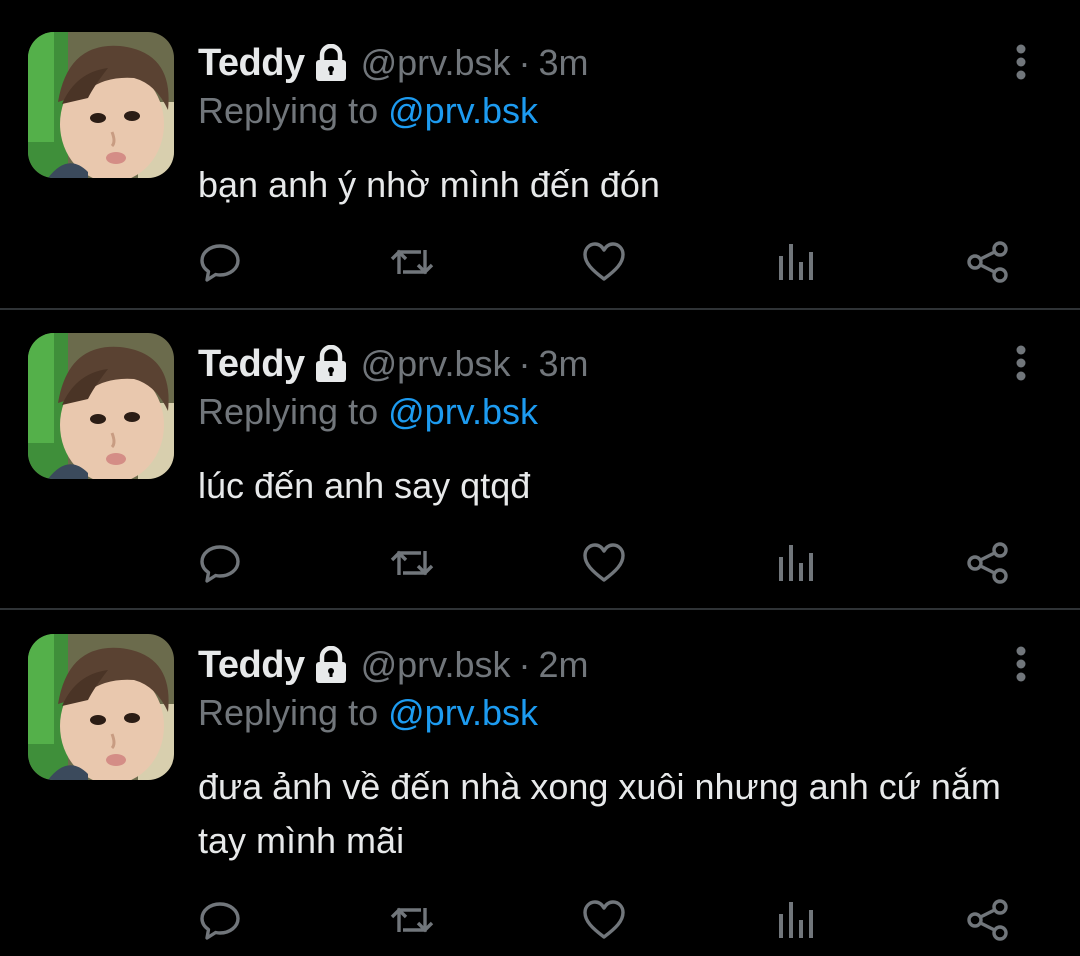  I want to click on tweet-text: bạn anh ý nhờ mình đến đón, so click(429, 184).